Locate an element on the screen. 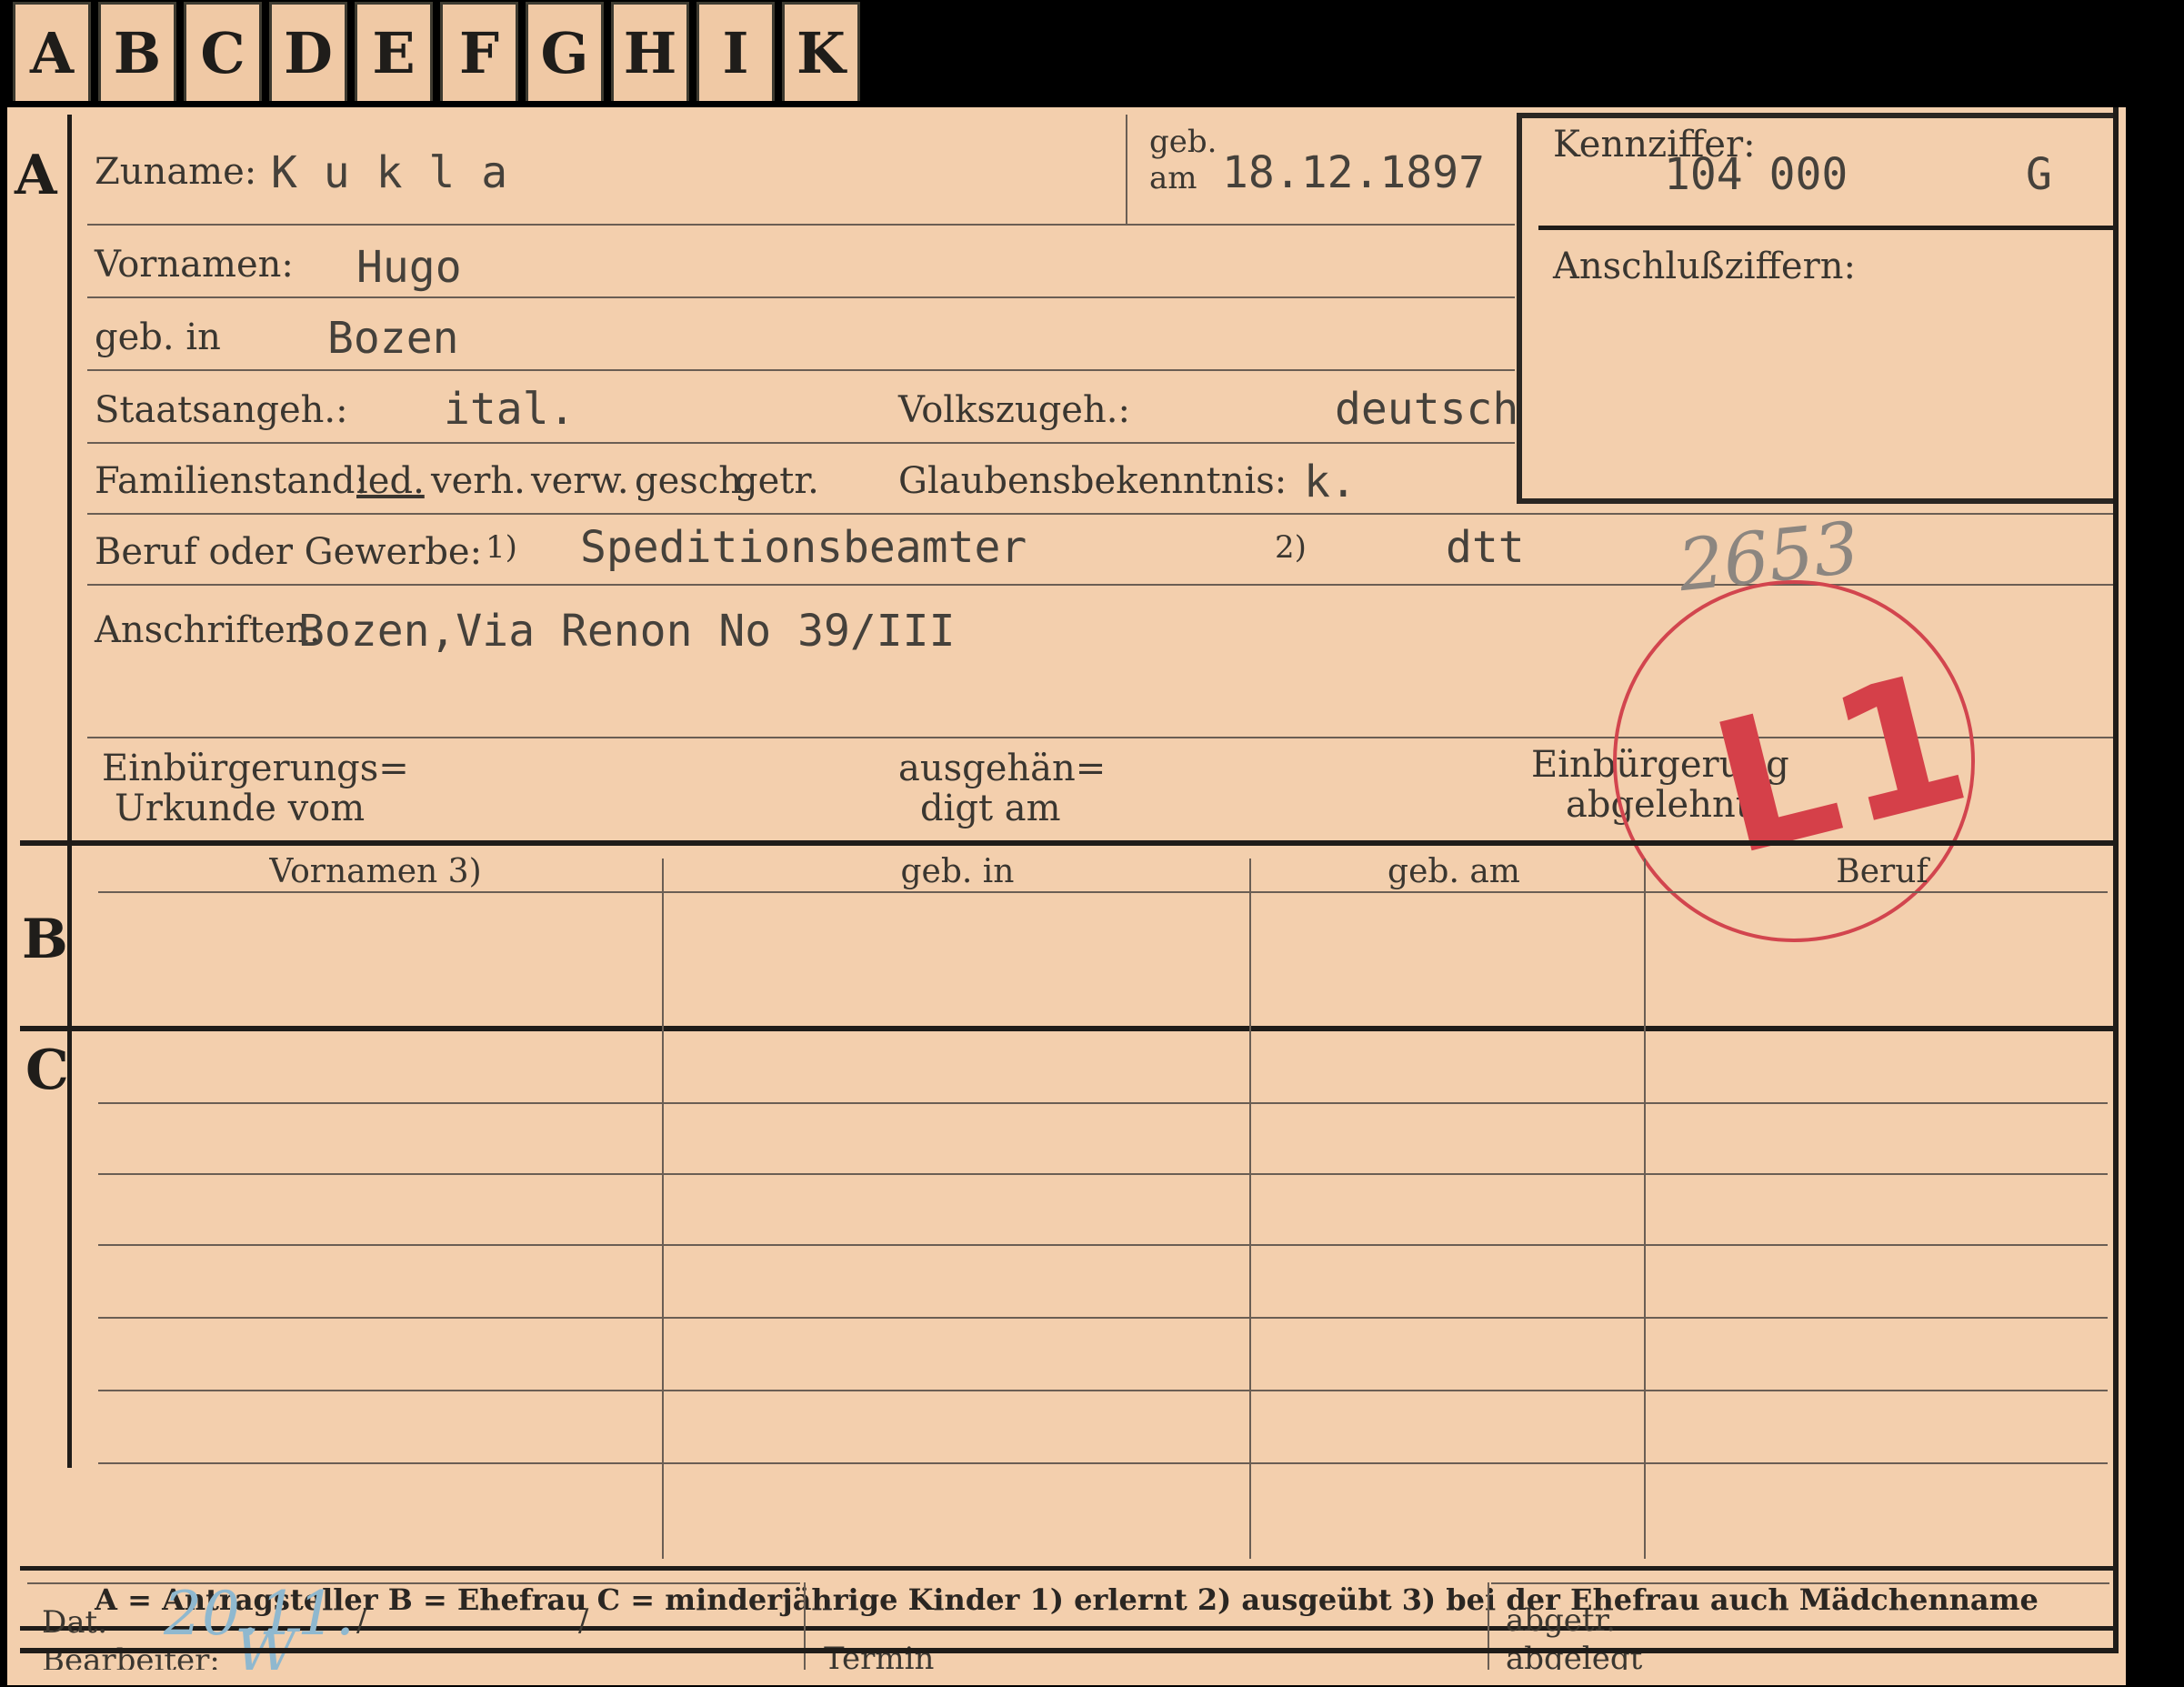 The width and height of the screenshot is (2184, 1687). staatsangeh-value: ital. is located at coordinates (510, 410).